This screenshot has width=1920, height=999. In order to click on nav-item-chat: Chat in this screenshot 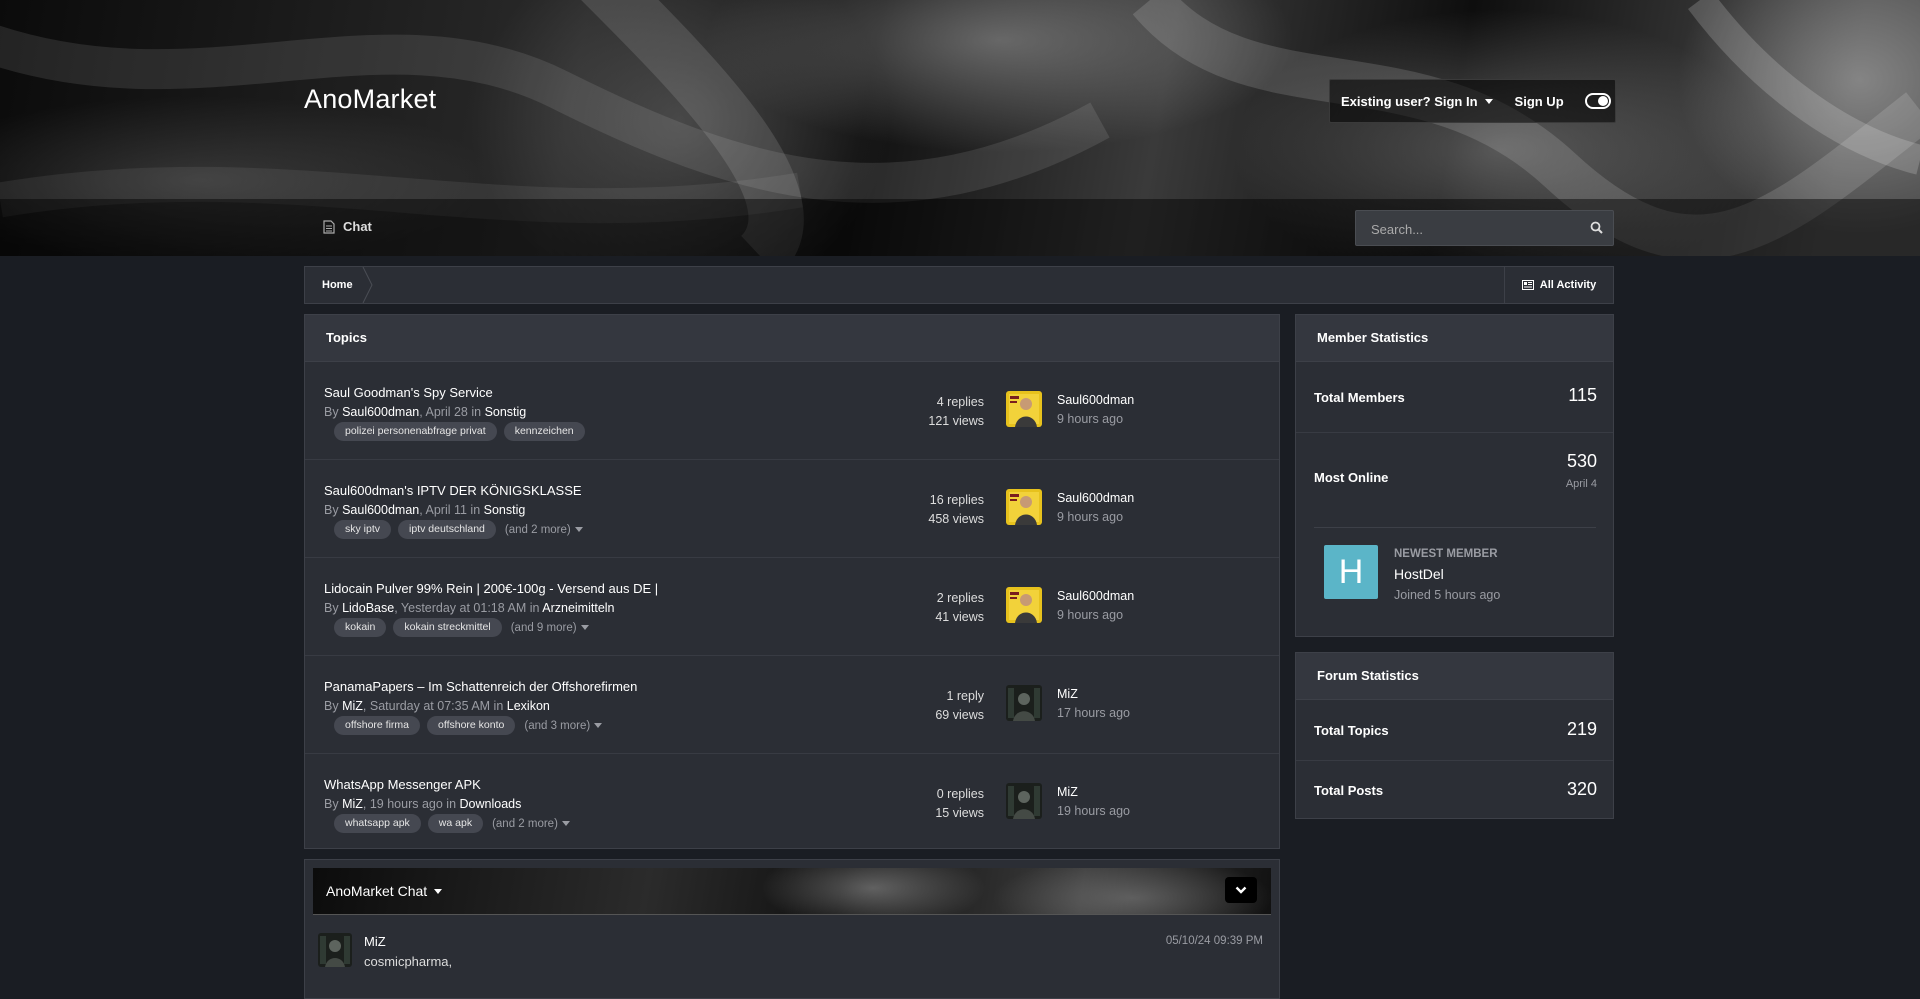, I will do `click(347, 226)`.